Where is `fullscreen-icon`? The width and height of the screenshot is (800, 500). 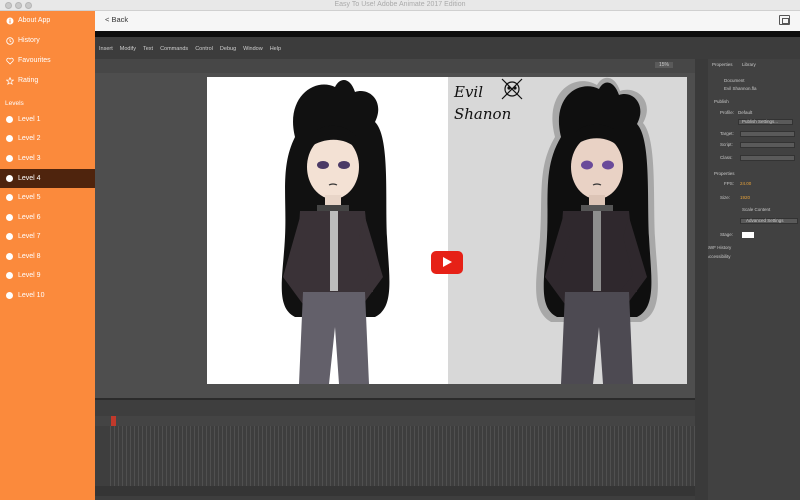
fullscreen-icon is located at coordinates (784, 20).